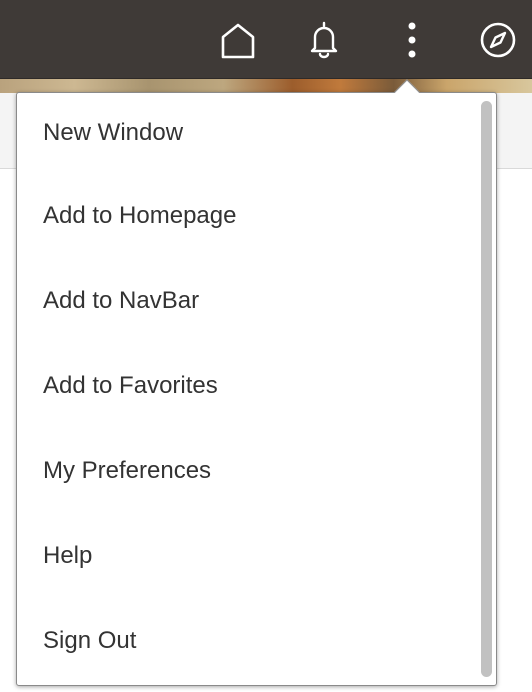 Image resolution: width=532 pixels, height=692 pixels. Describe the element at coordinates (266, 39) in the screenshot. I see `header-bar` at that location.